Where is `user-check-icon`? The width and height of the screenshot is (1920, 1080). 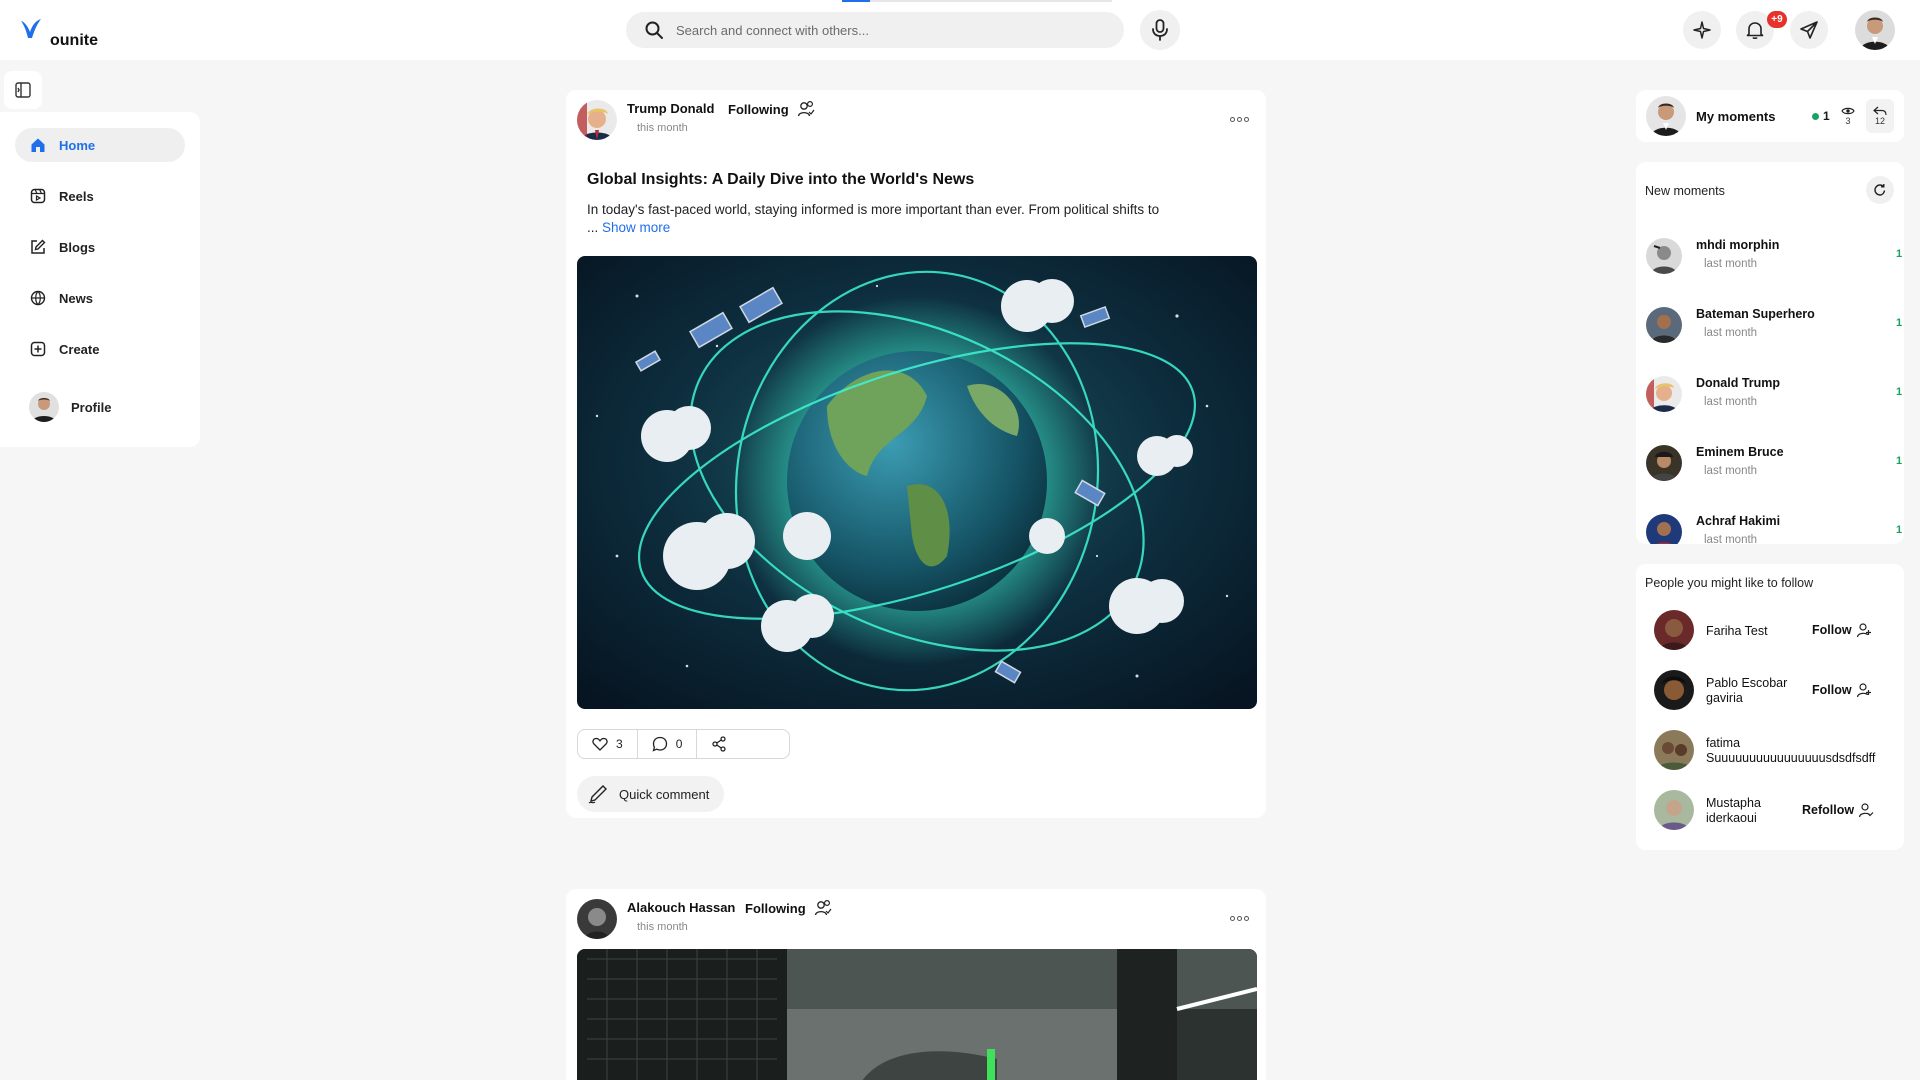 user-check-icon is located at coordinates (1866, 810).